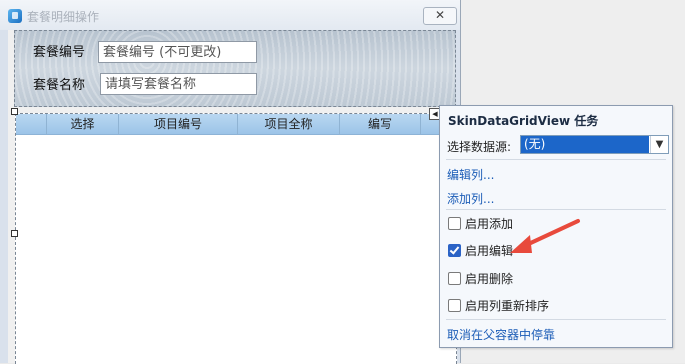  Describe the element at coordinates (454, 223) in the screenshot. I see `enable-add-checkbox` at that location.